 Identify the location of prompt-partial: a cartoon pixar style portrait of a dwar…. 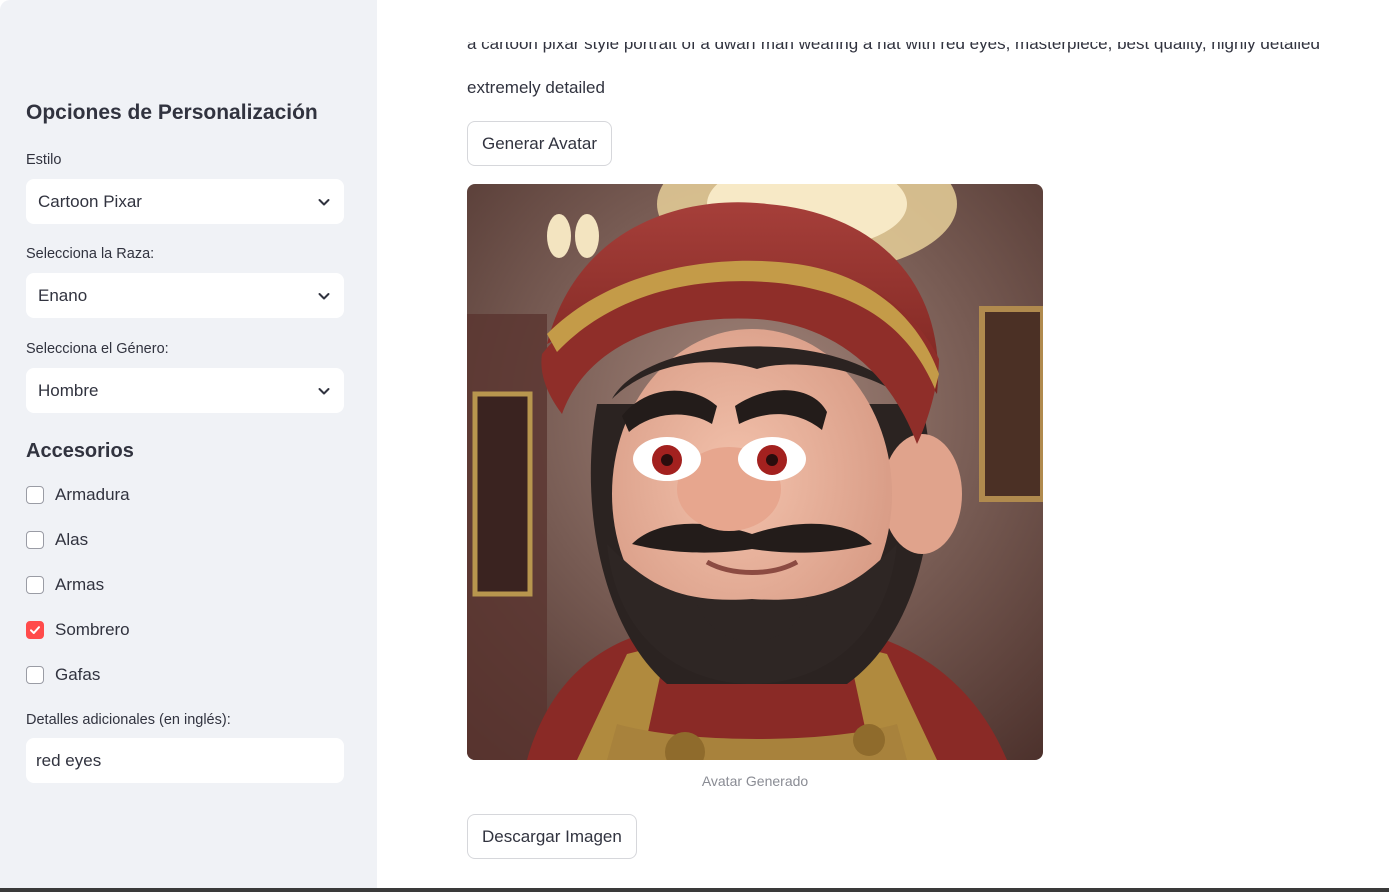
(893, 47).